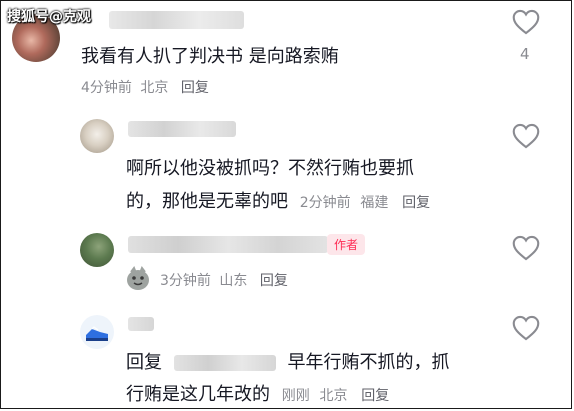  I want to click on reply-prefix: 回复, so click(144, 362).